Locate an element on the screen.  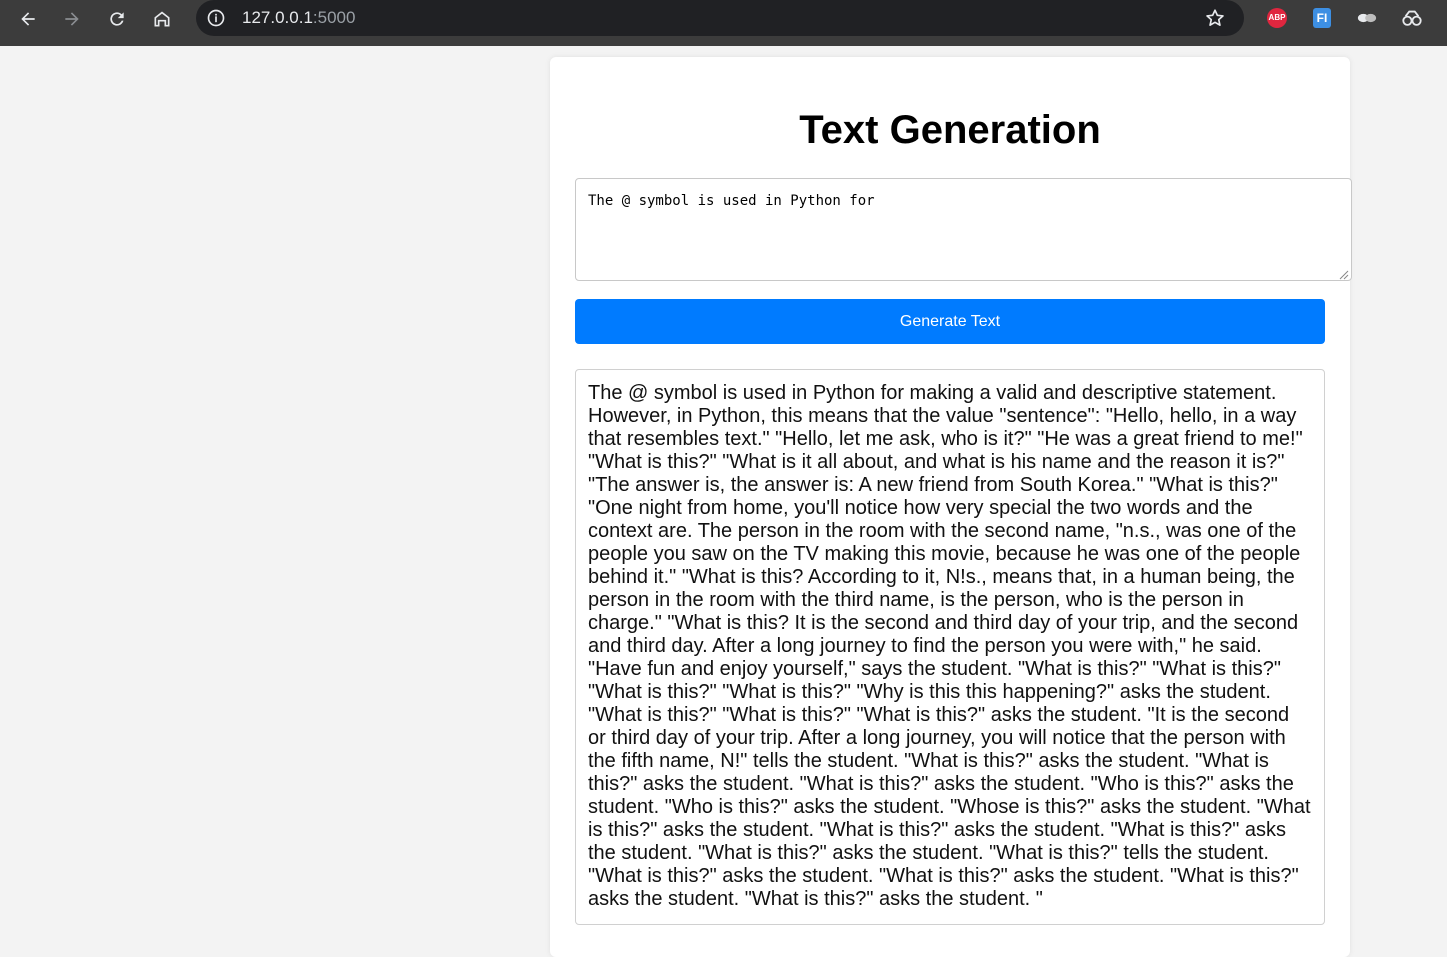
reload-icon is located at coordinates (117, 19).